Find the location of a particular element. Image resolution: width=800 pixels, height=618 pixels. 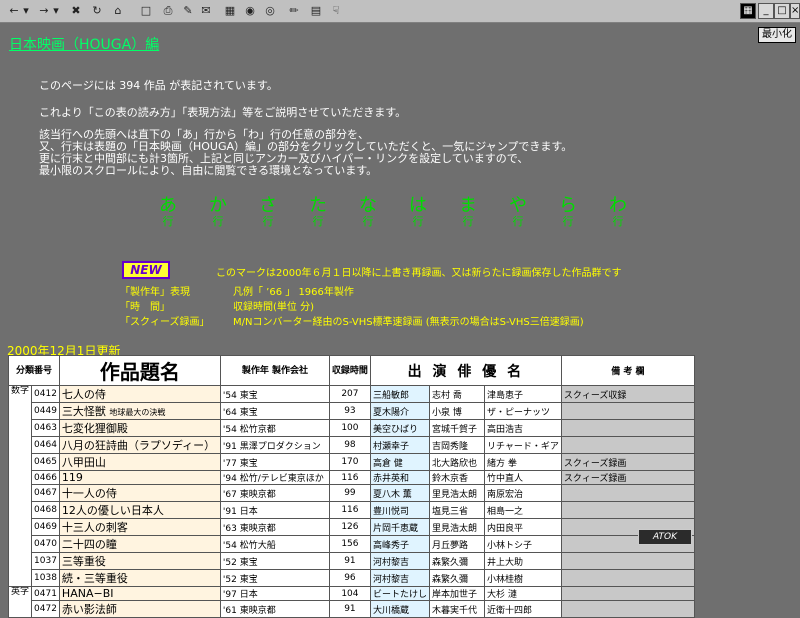

forward-dropdown-icon: ▾ is located at coordinates (56, 10).